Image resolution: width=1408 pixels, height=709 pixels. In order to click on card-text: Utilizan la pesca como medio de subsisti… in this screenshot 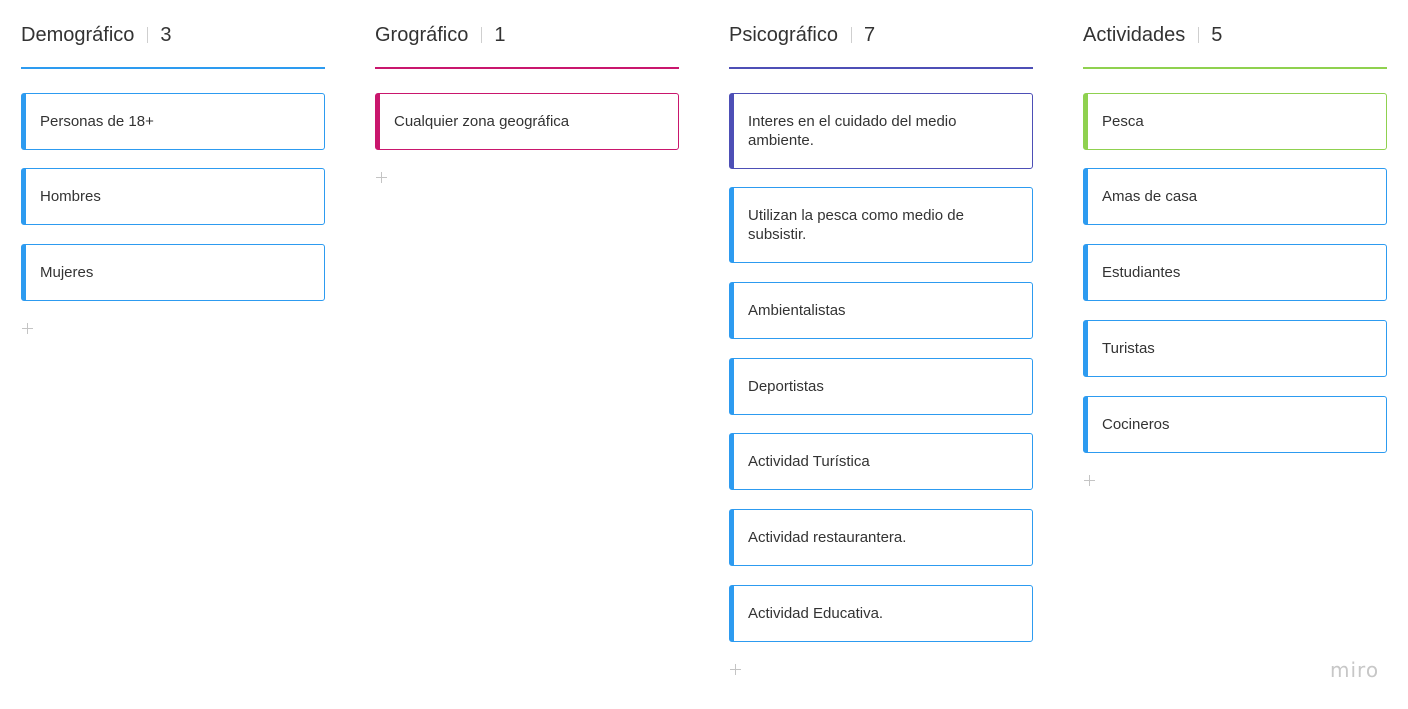, I will do `click(856, 225)`.